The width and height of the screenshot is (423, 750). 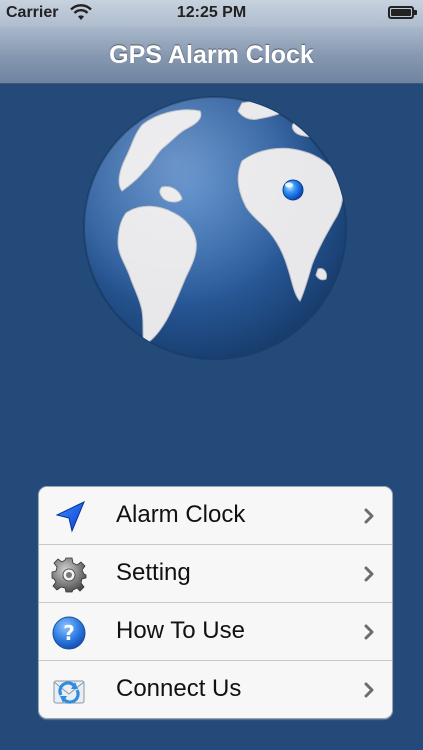 What do you see at coordinates (293, 190) in the screenshot?
I see `location-marker-icon` at bounding box center [293, 190].